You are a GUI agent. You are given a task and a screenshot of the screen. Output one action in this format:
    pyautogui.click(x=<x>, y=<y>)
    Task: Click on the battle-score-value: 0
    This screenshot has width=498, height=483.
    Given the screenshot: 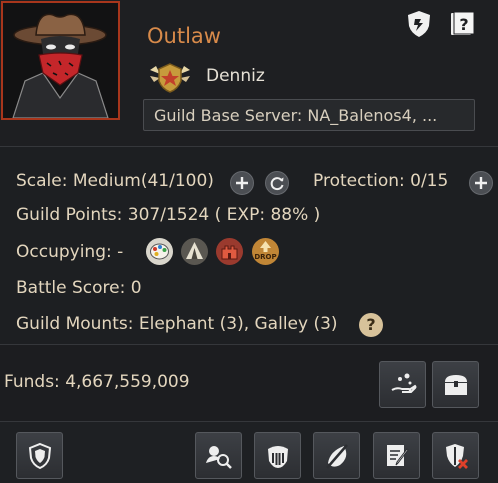 What is the action you would take?
    pyautogui.click(x=136, y=288)
    